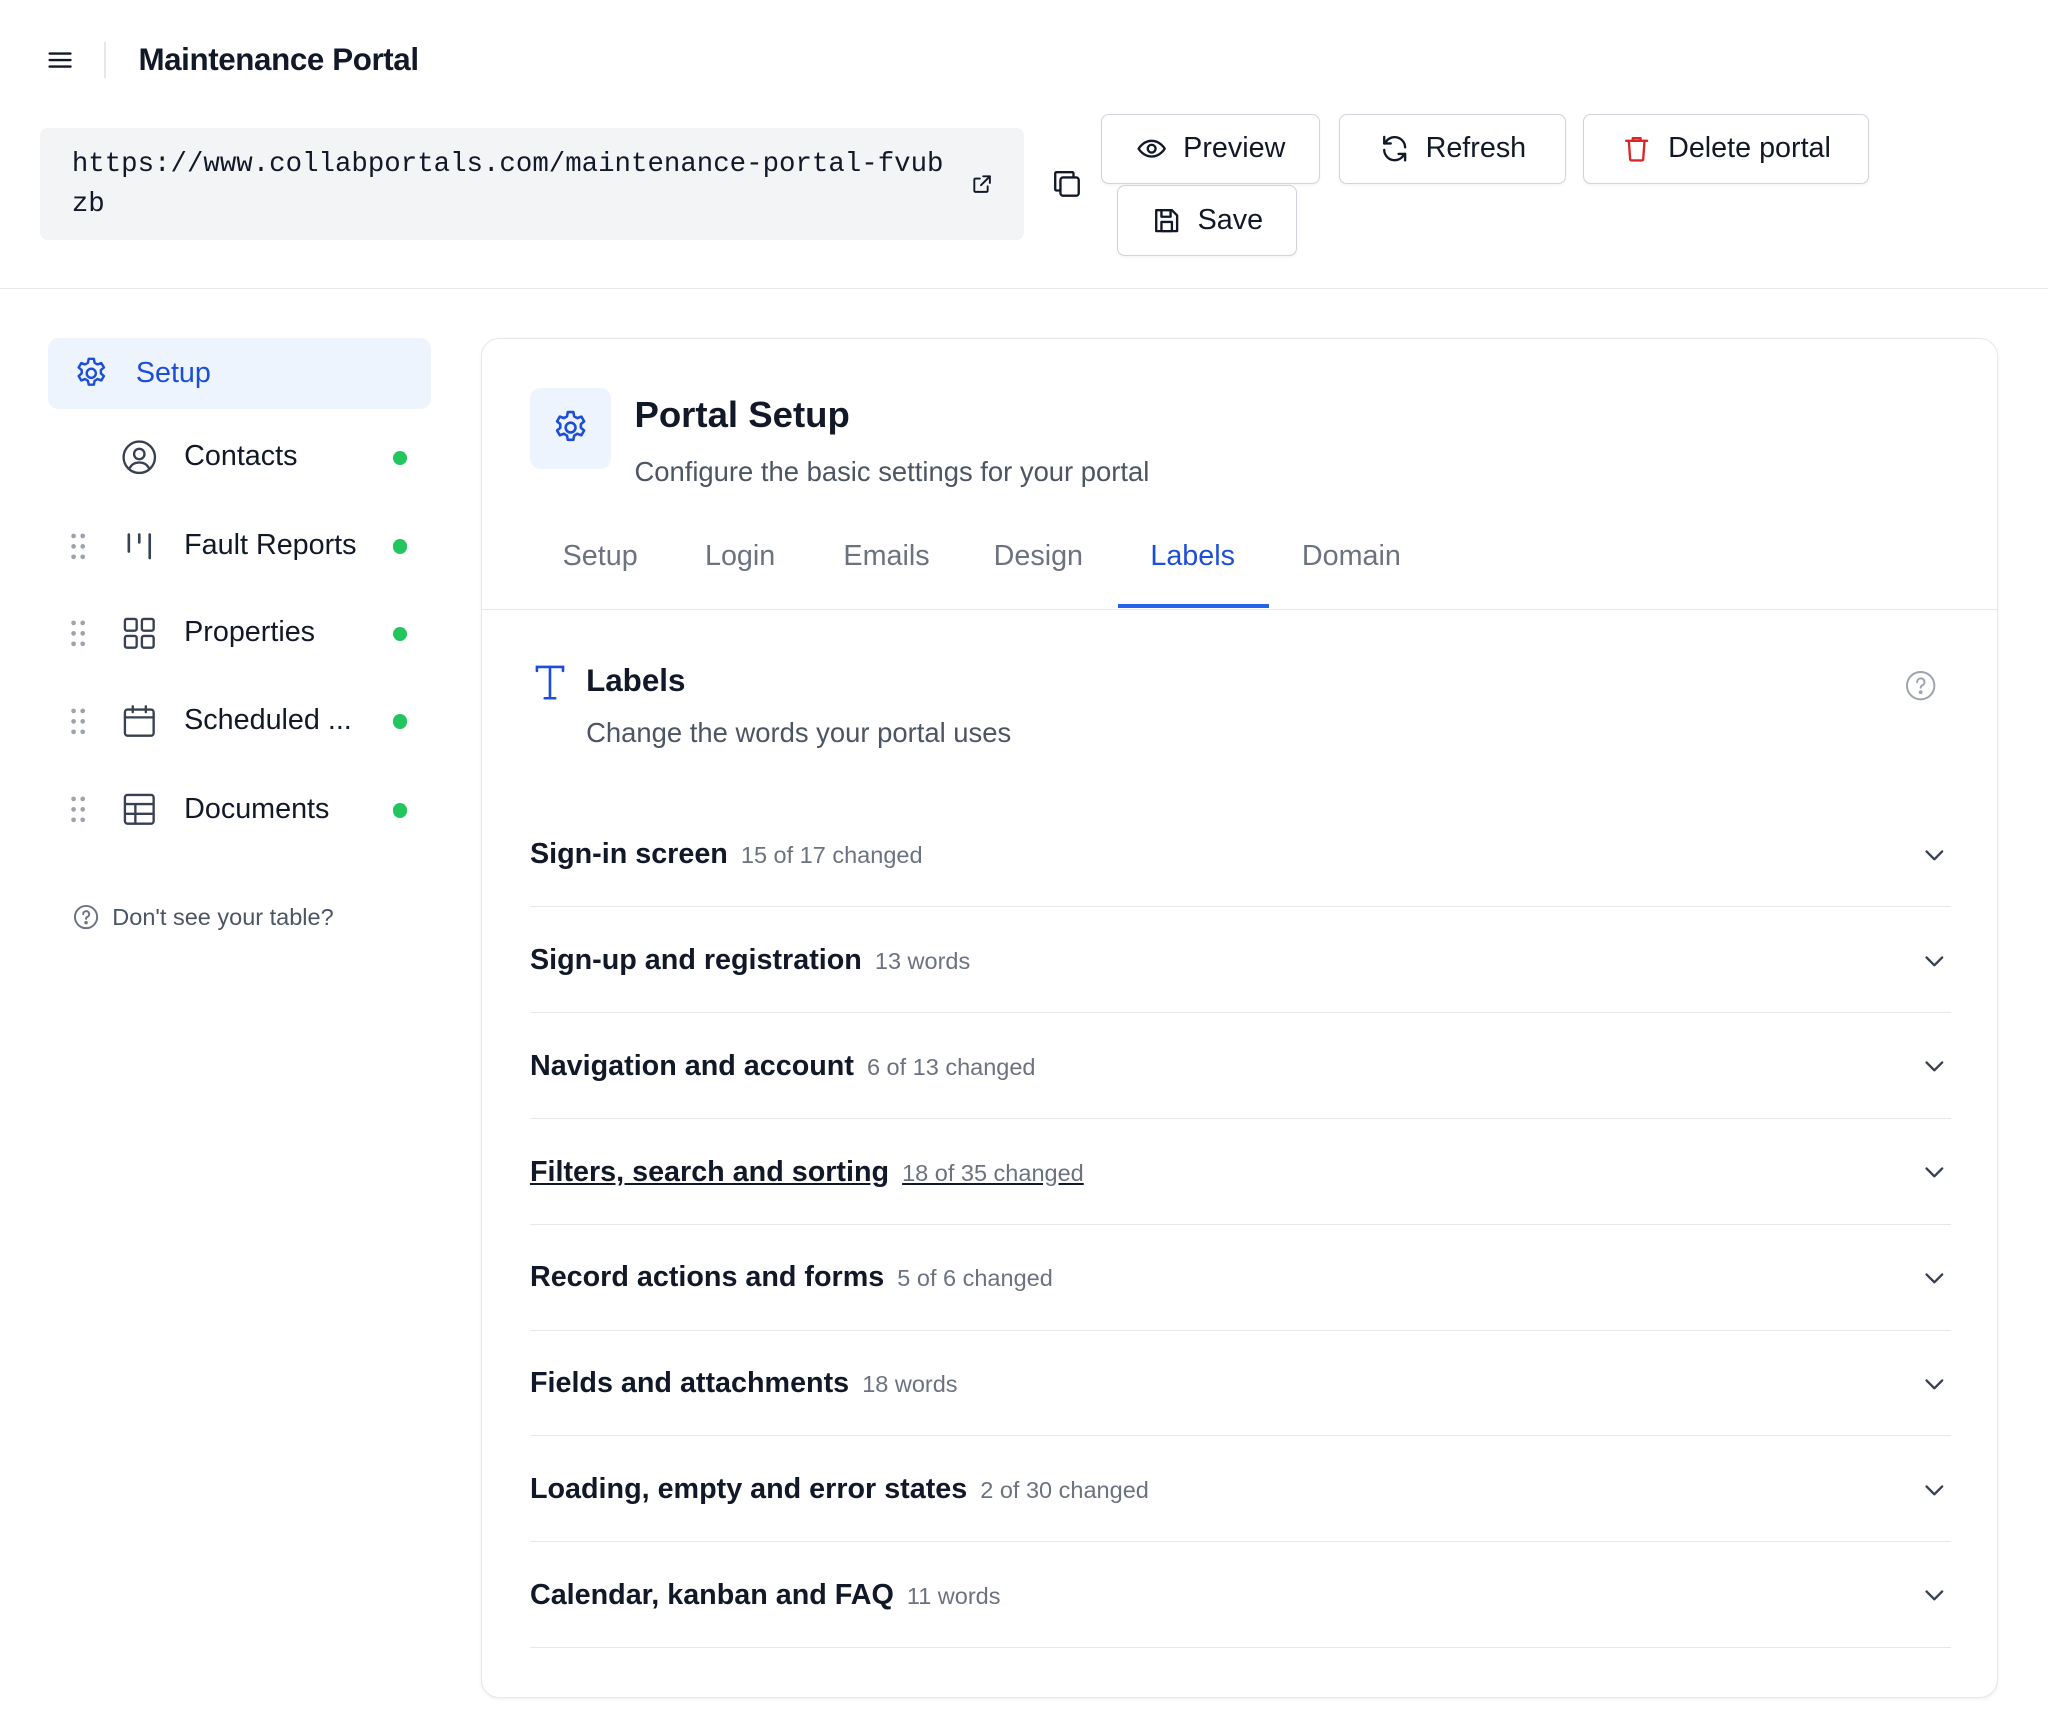  Describe the element at coordinates (743, 1383) in the screenshot. I see `accordion-title: Fields and attachments 18 words` at that location.